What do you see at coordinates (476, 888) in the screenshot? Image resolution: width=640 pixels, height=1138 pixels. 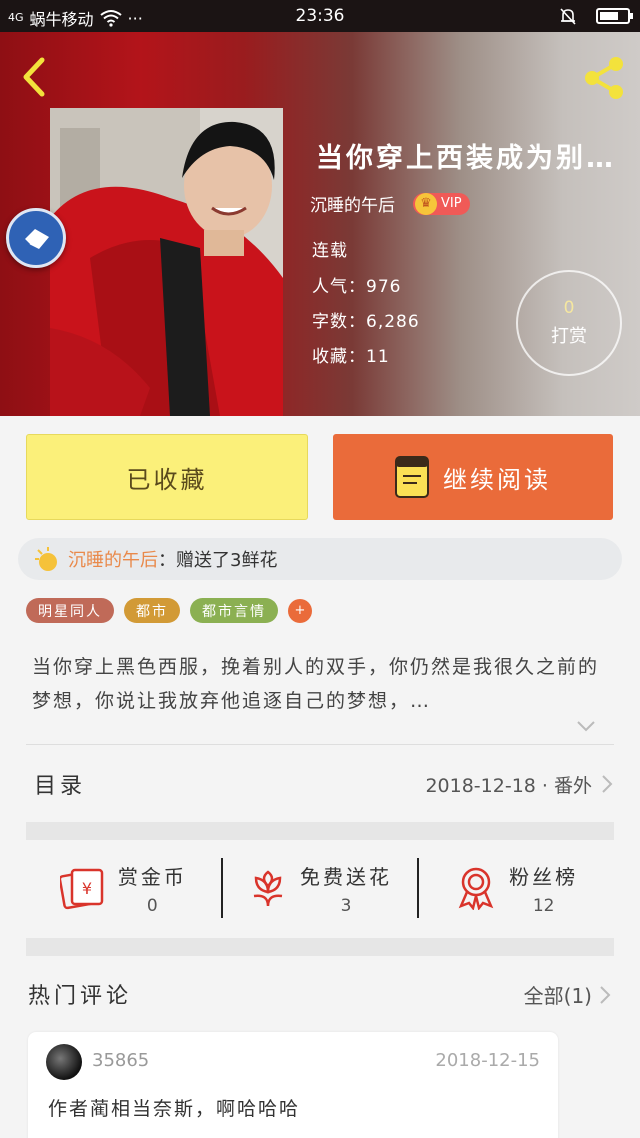 I see `medal-icon` at bounding box center [476, 888].